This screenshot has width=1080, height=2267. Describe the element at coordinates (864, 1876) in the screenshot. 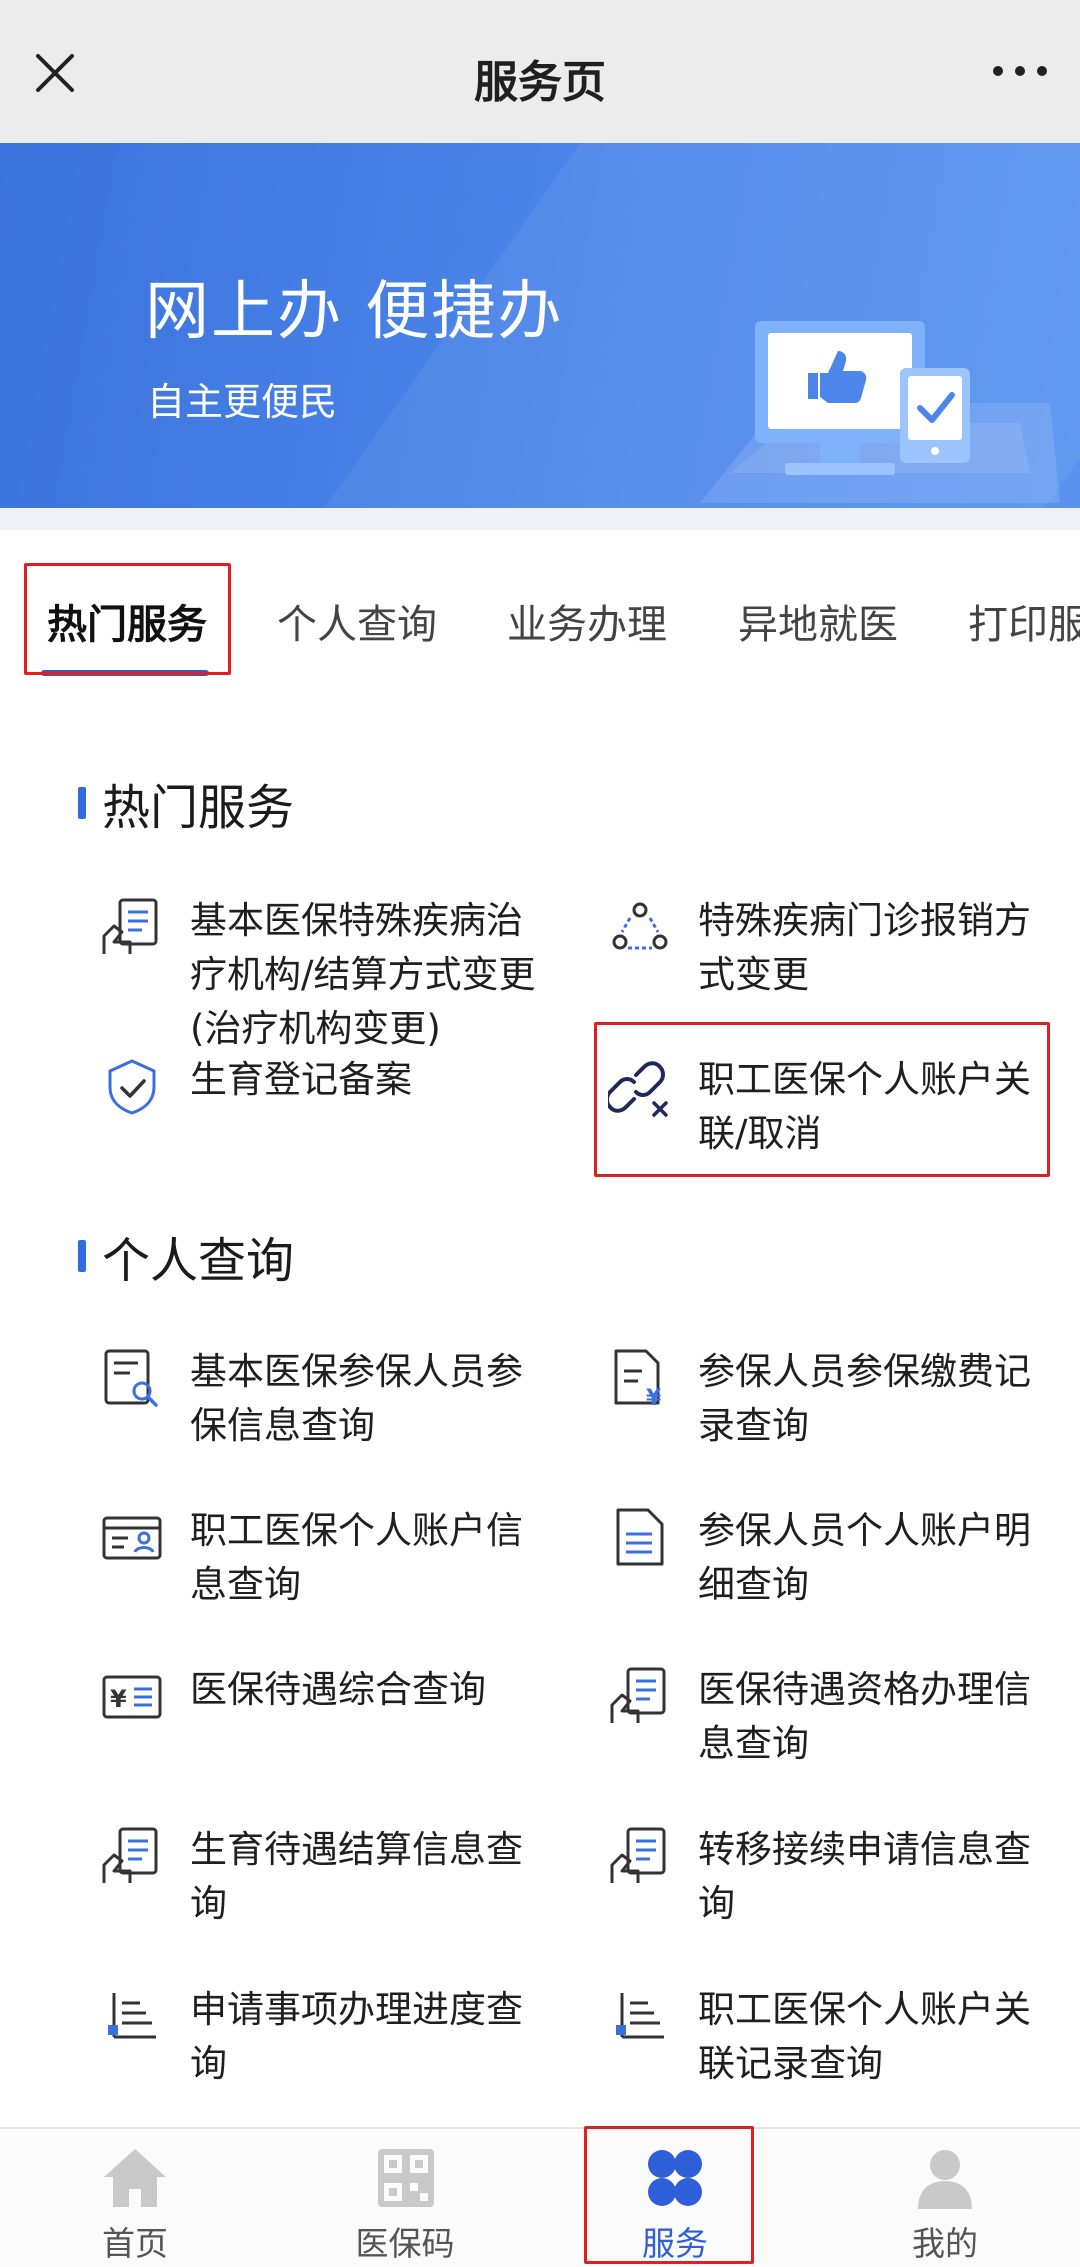

I see `service-label: 转移接续申请信息查询` at that location.